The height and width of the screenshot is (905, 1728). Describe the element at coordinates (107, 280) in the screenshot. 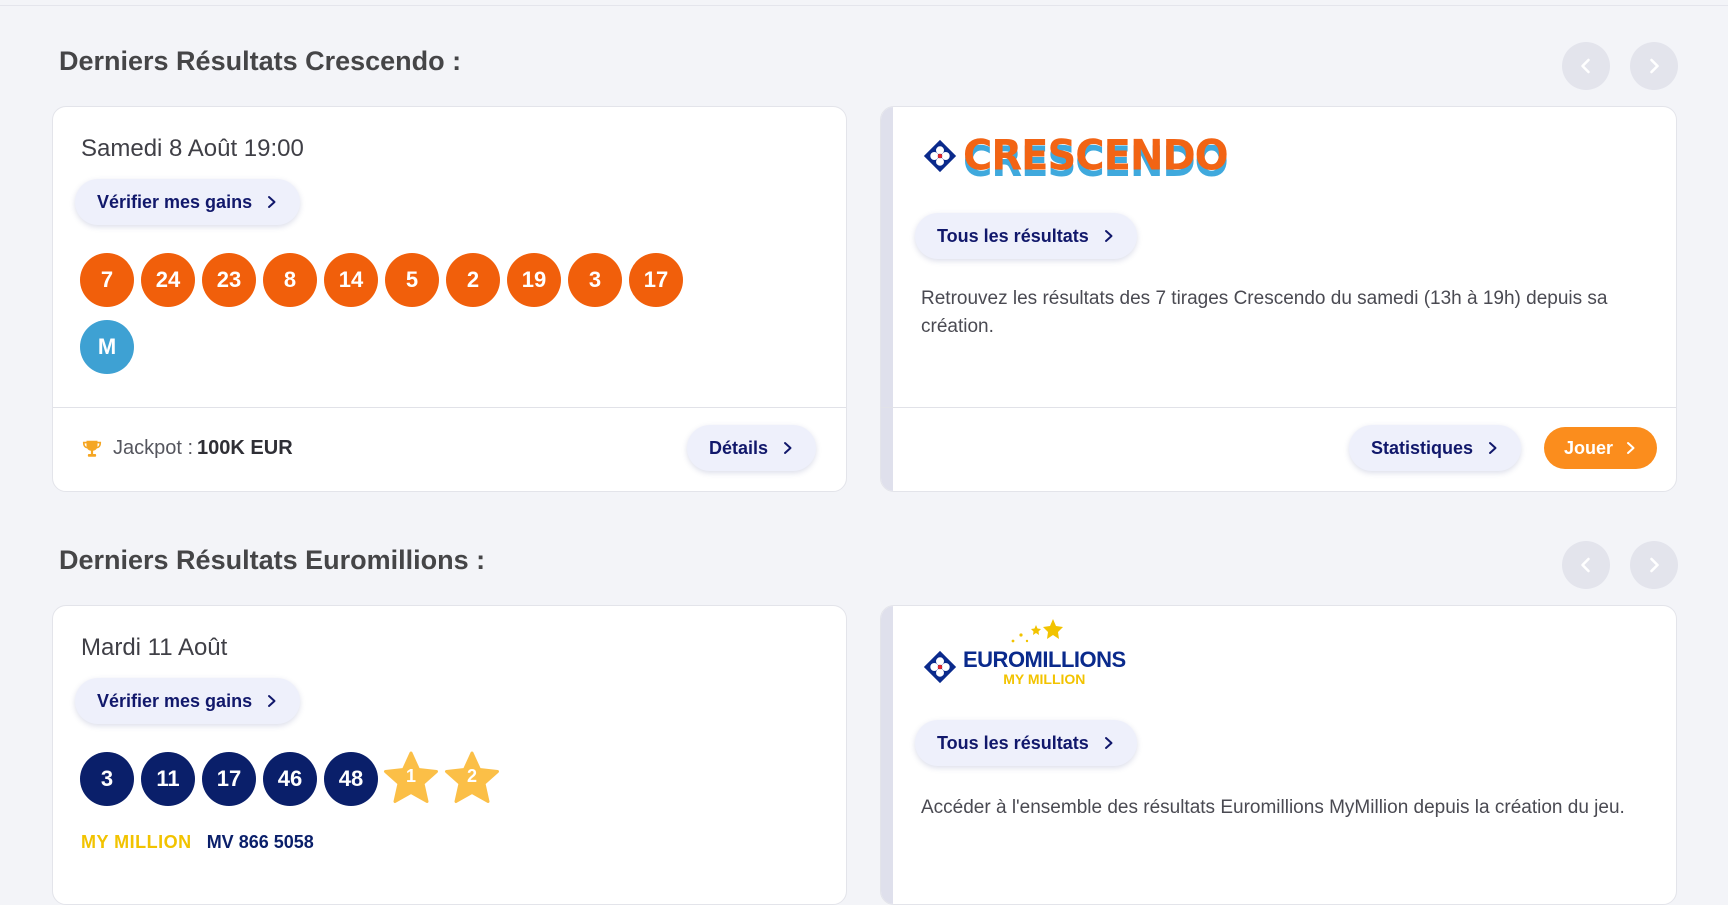

I see `number-ball: 7` at that location.